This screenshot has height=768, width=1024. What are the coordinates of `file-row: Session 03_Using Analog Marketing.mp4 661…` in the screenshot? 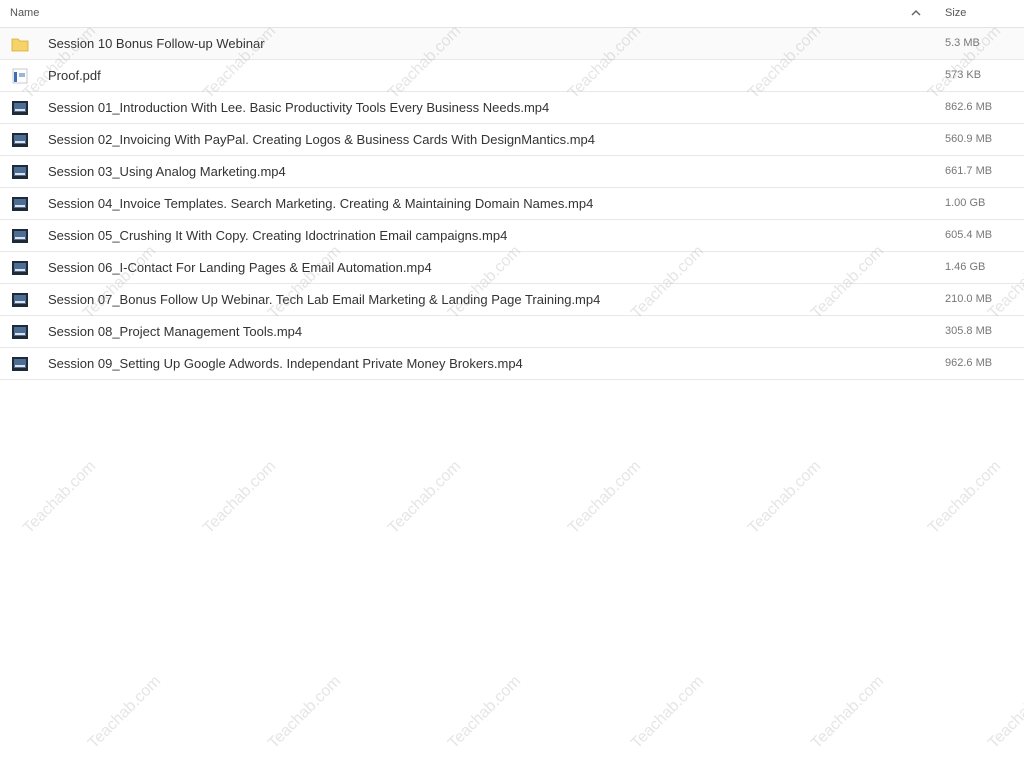 It's located at (512, 172).